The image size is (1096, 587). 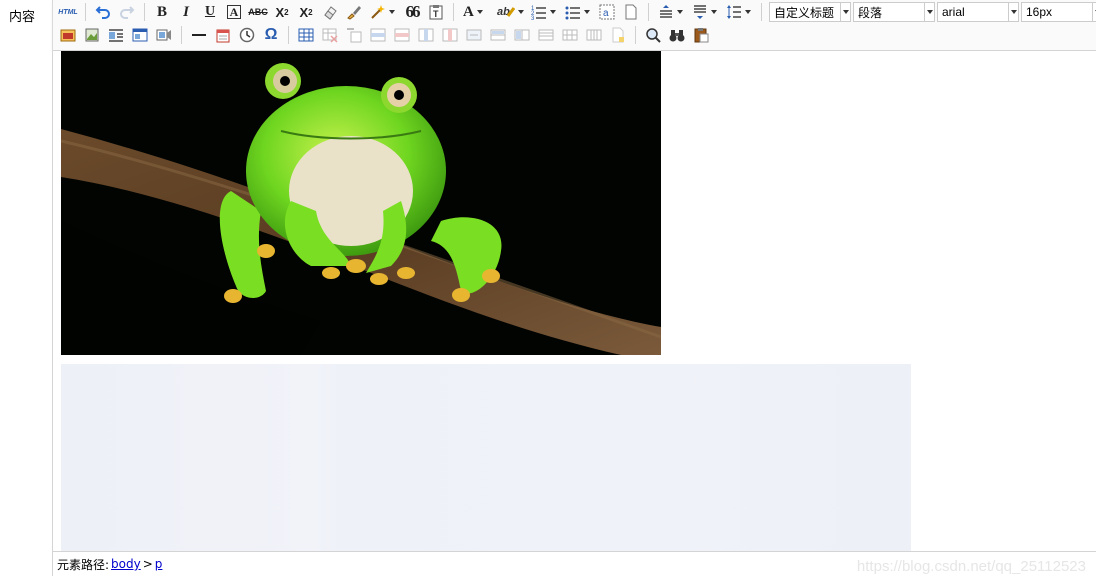 What do you see at coordinates (544, 12) in the screenshot?
I see `ordered-list-button: 123` at bounding box center [544, 12].